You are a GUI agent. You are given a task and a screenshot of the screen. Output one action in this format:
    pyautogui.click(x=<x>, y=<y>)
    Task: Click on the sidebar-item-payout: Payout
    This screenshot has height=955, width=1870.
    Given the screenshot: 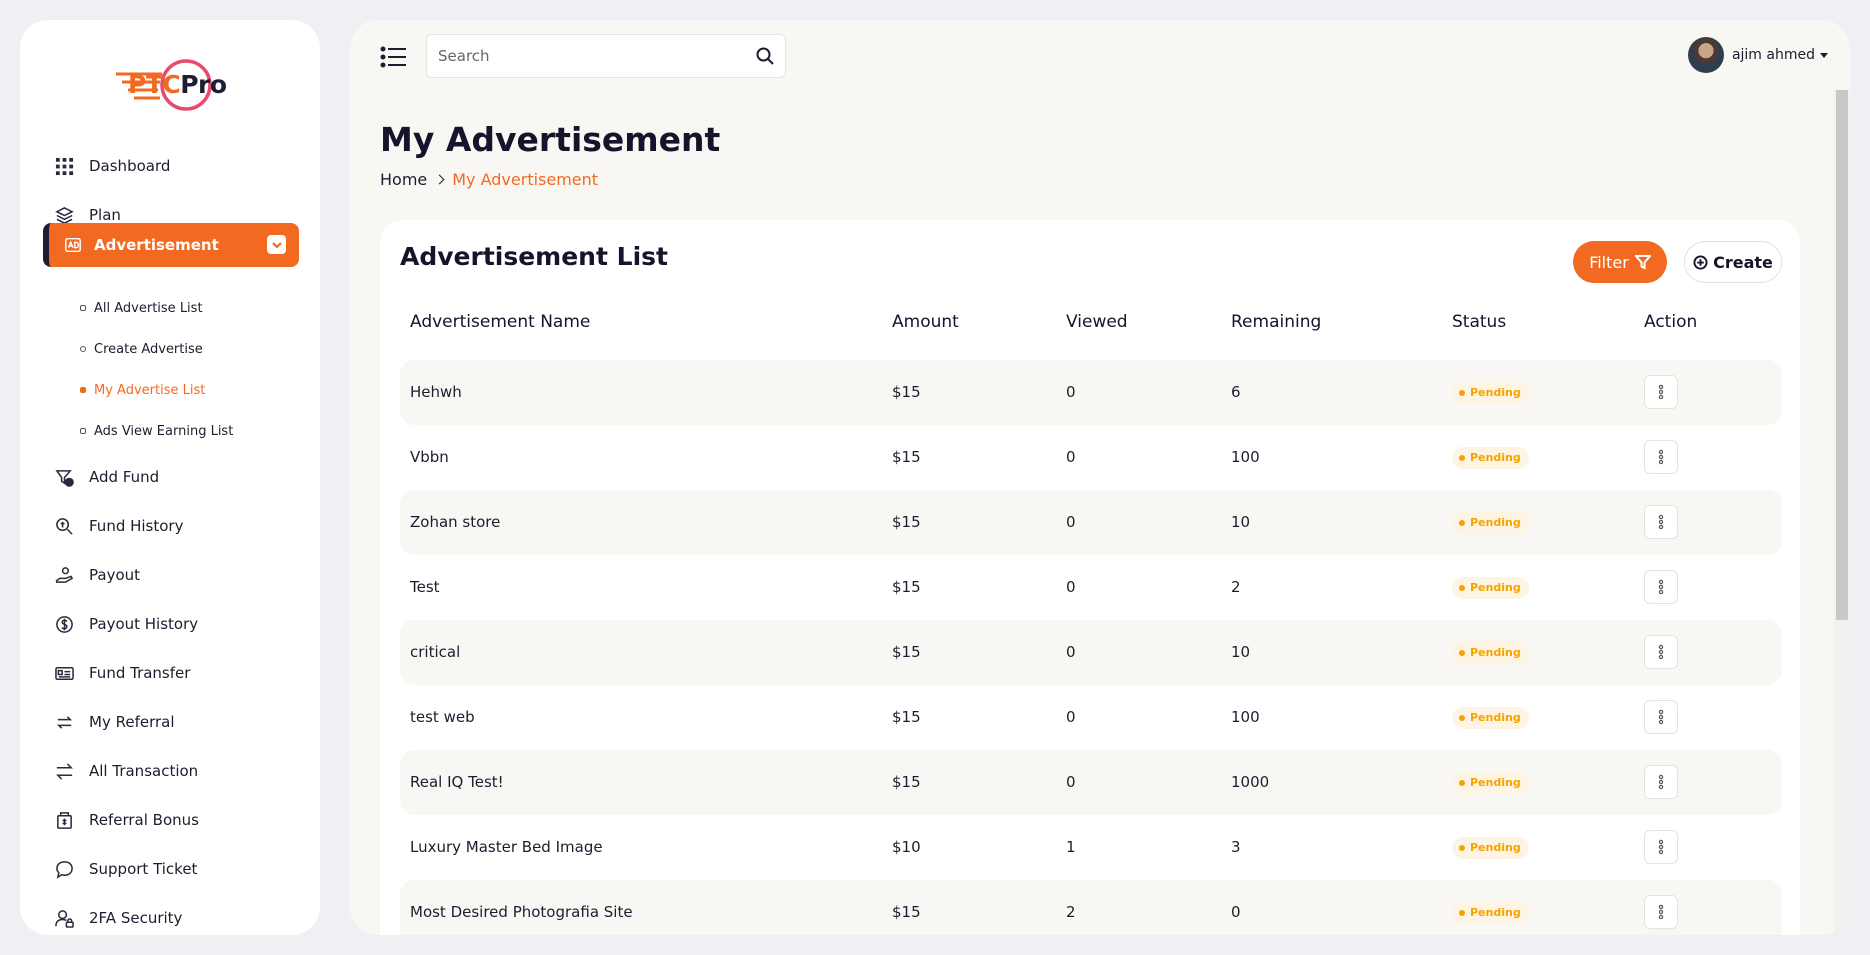 What is the action you would take?
    pyautogui.click(x=186, y=575)
    